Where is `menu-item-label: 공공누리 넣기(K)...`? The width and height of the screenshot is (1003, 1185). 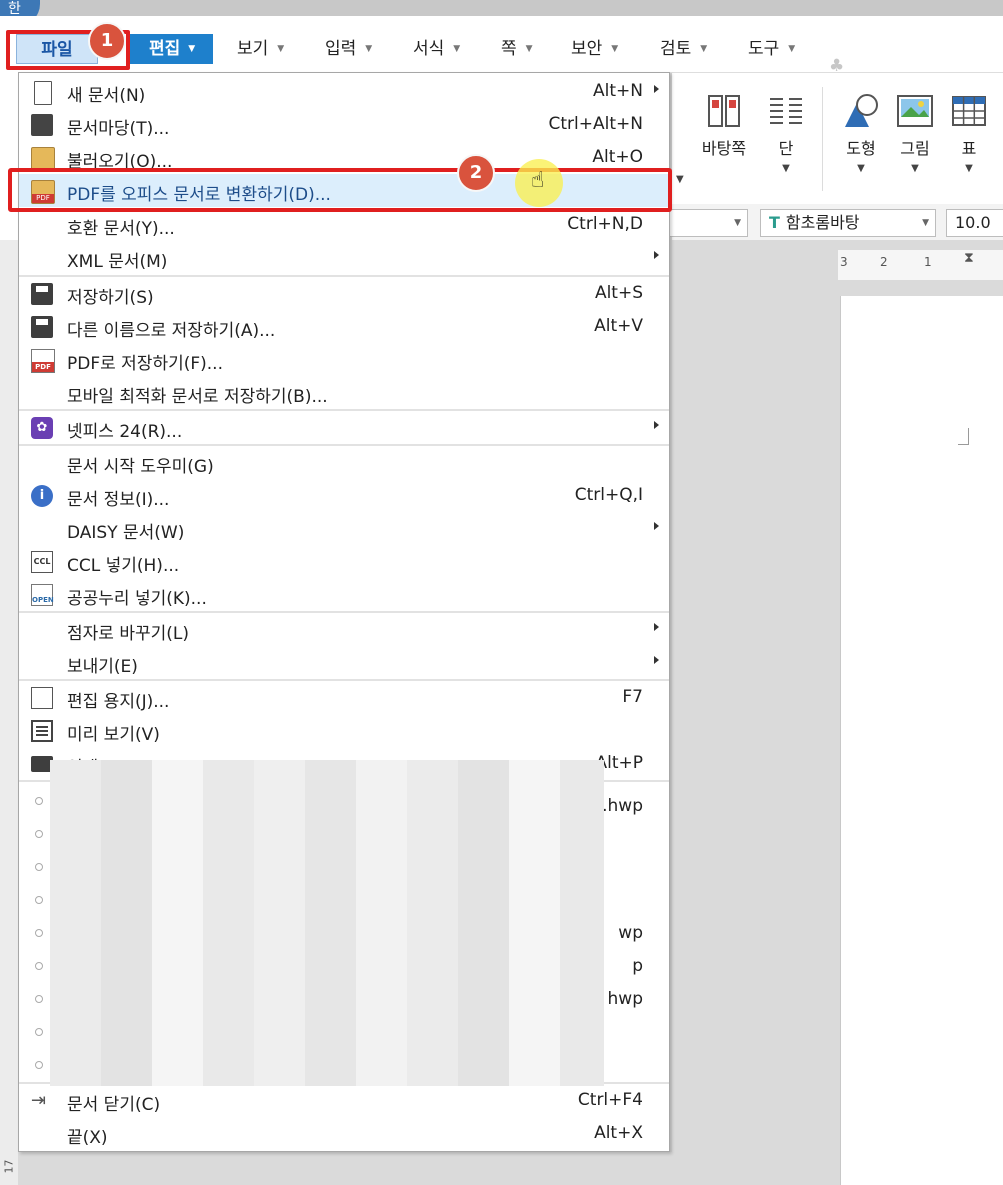
menu-item-label: 공공누리 넣기(K)... is located at coordinates (137, 599).